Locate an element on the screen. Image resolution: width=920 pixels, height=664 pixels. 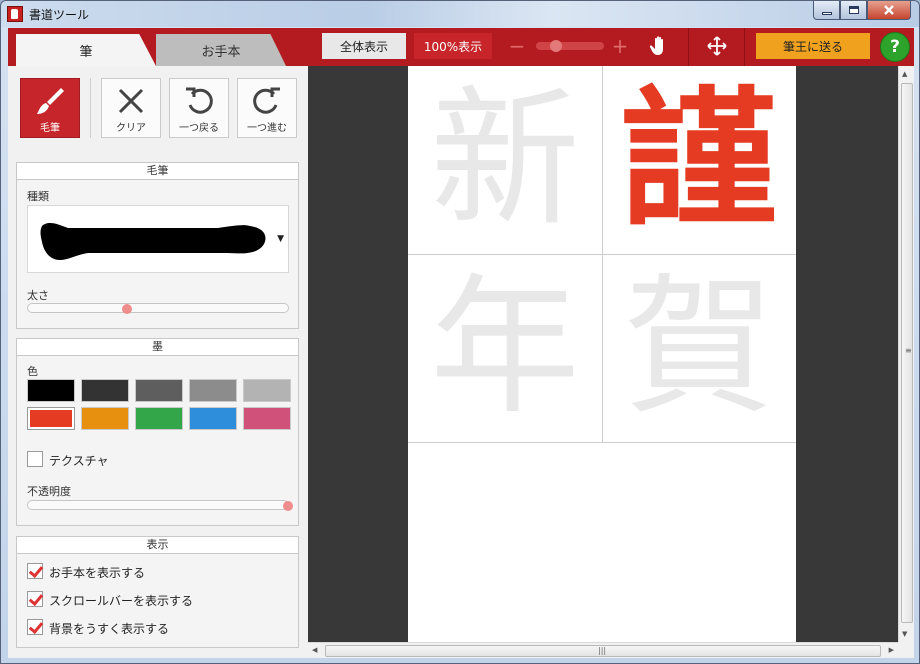
vertical-scroll-thumb: ≡ is located at coordinates (907, 353).